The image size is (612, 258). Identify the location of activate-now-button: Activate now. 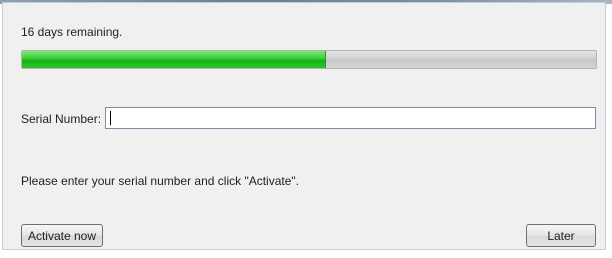
(62, 235).